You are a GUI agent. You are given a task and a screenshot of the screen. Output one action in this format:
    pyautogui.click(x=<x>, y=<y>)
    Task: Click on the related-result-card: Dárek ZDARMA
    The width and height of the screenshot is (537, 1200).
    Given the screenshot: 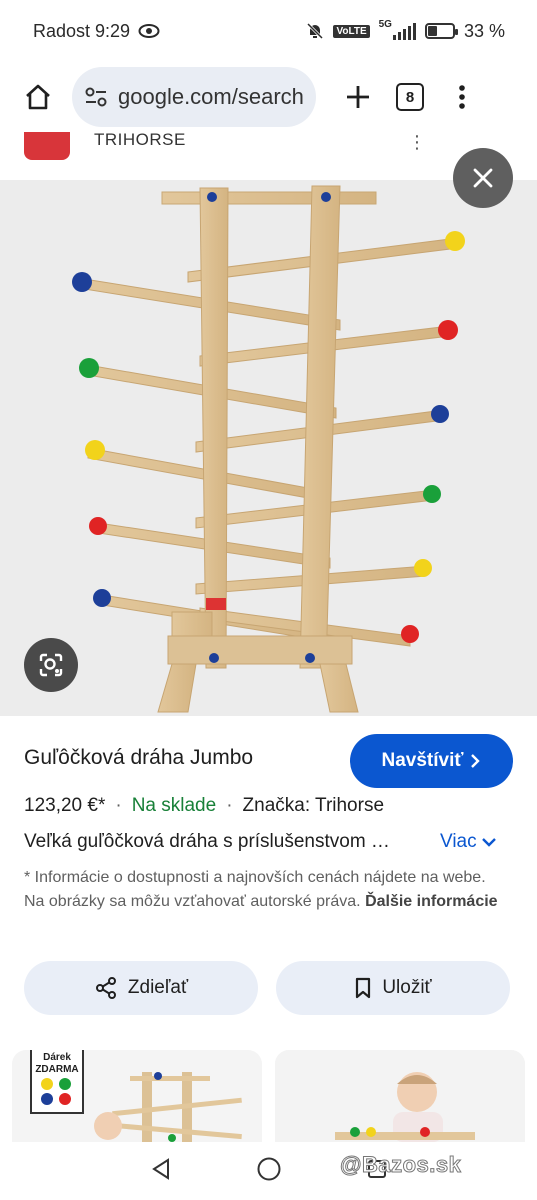 What is the action you would take?
    pyautogui.click(x=137, y=1096)
    